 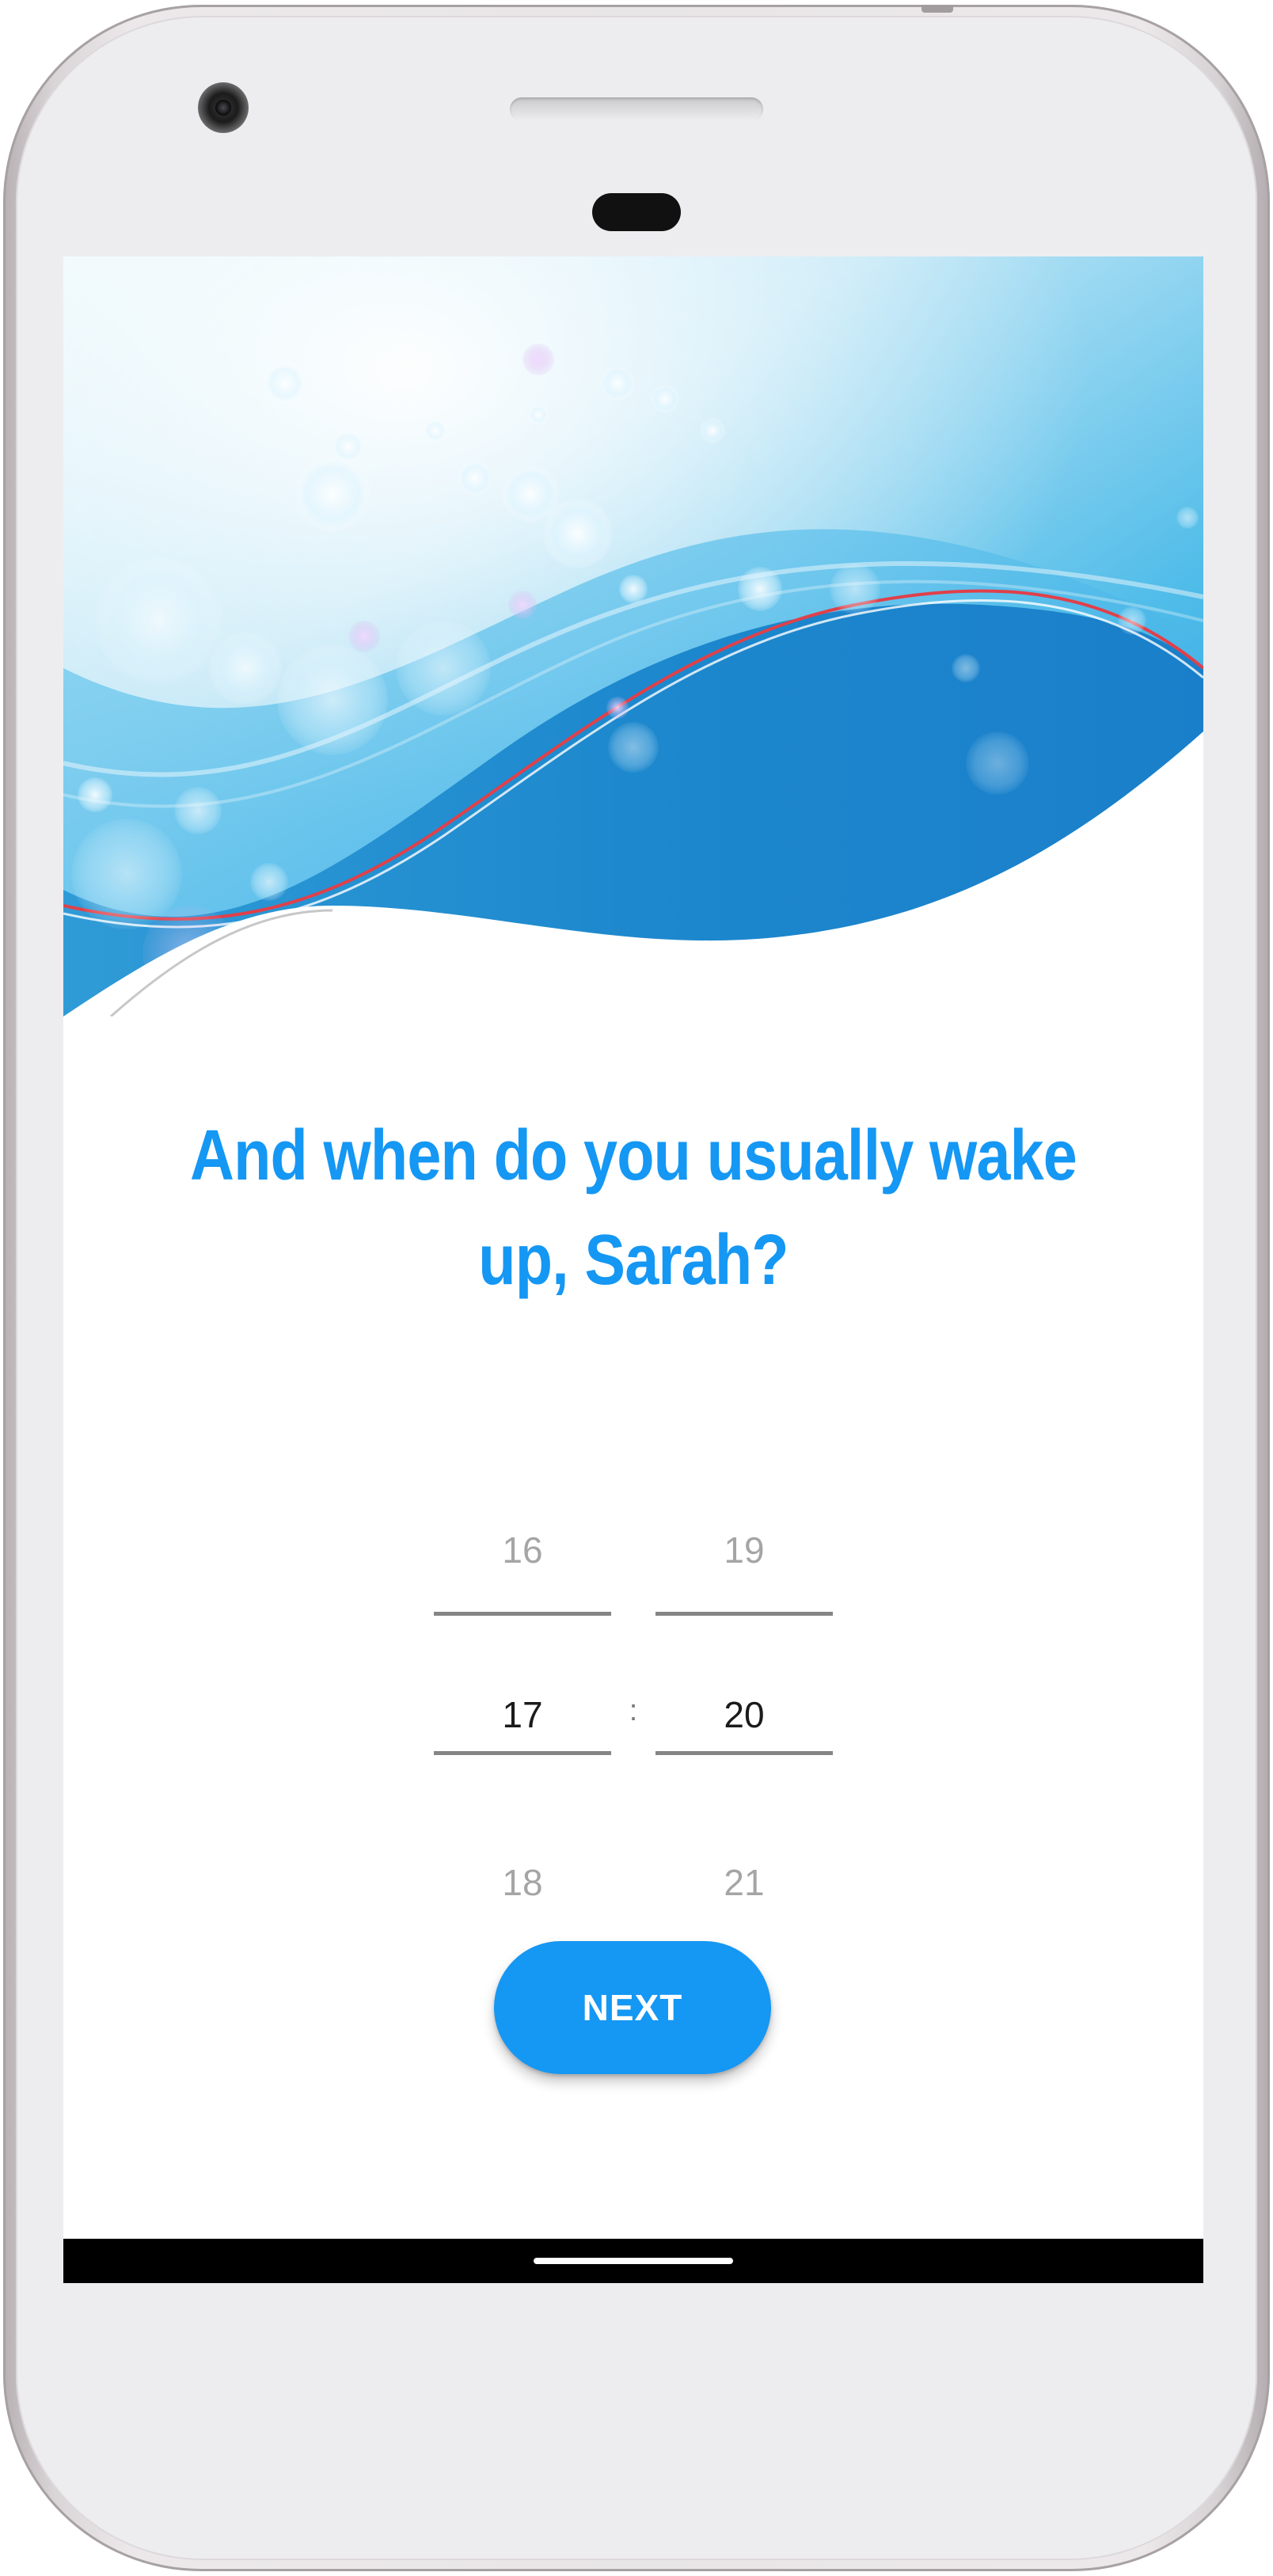 I want to click on wake-time-question: And when do you usually wake up, Sarah?, so click(x=633, y=1208).